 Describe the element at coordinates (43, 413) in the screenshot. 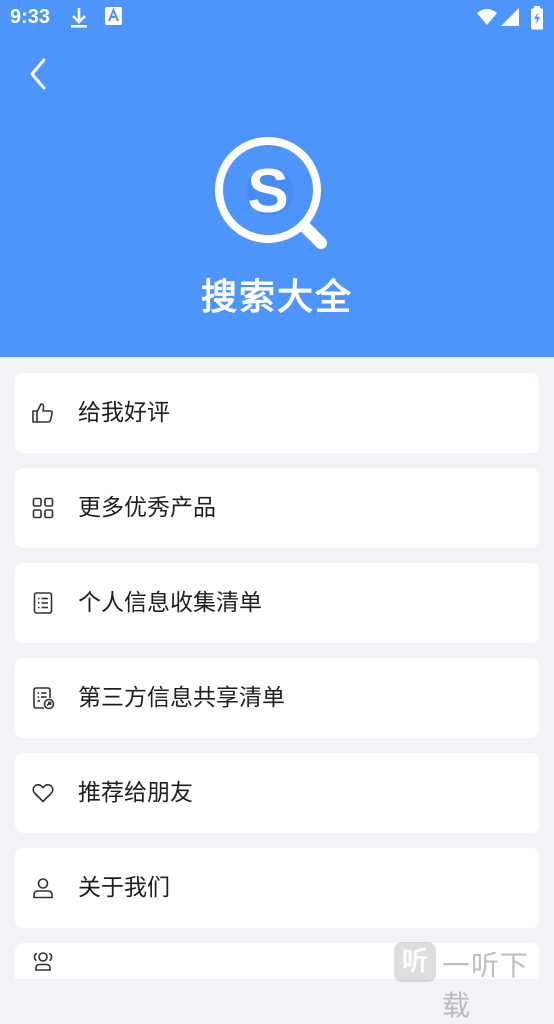

I see `thumbs-up-icon` at that location.